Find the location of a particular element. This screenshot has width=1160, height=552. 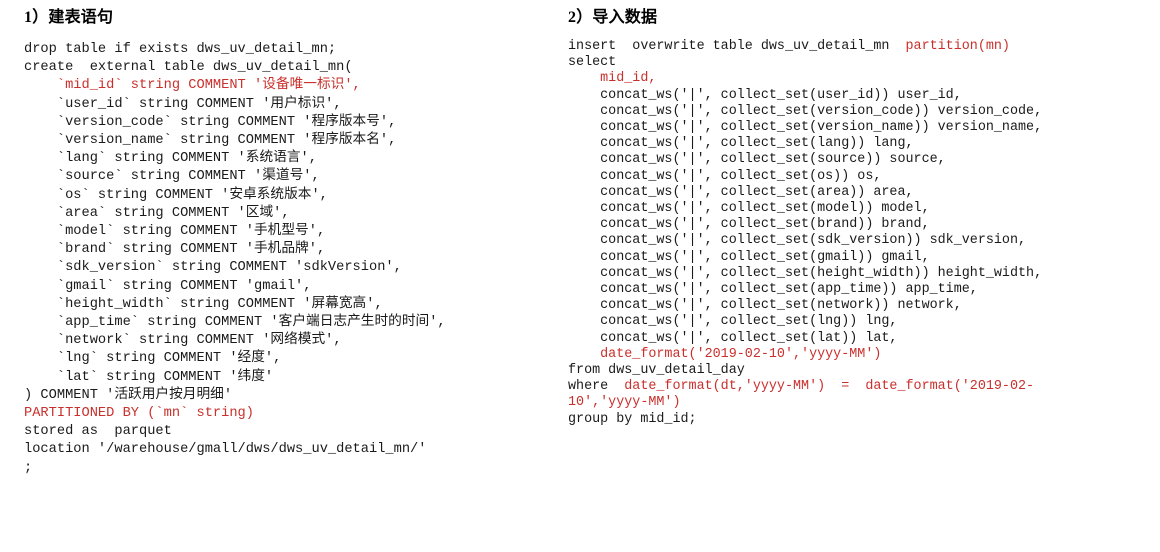

code-token: `model` string COMMENT '手机型号', is located at coordinates (175, 232).